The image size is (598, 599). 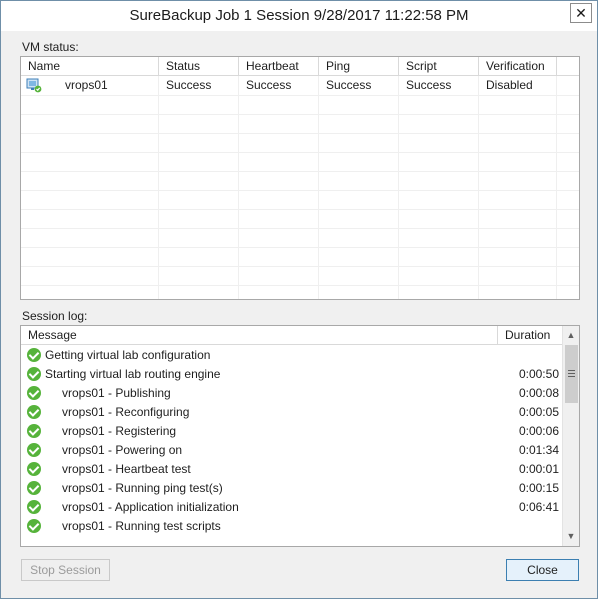 I want to click on column-header-ping: Ping, so click(x=359, y=66).